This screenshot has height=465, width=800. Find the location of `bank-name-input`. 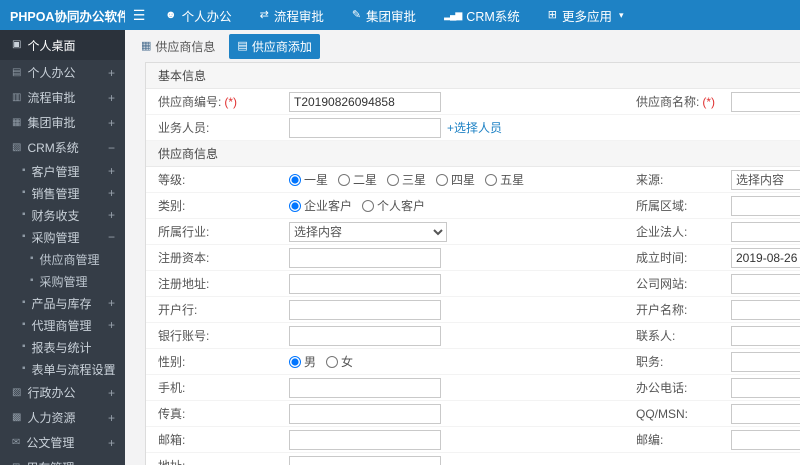

bank-name-input is located at coordinates (365, 309).